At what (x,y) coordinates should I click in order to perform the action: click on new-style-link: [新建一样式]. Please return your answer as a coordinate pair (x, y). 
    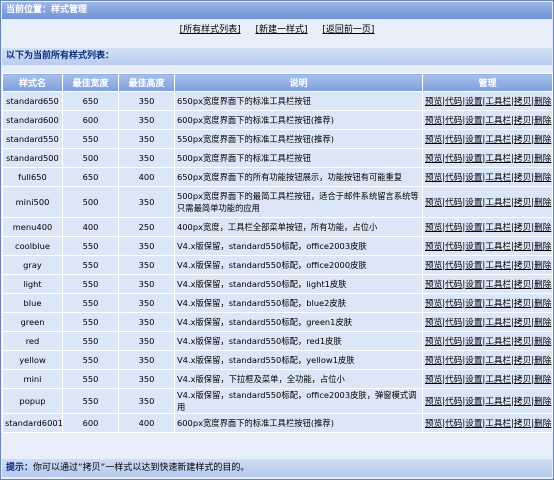
    Looking at the image, I should click on (281, 30).